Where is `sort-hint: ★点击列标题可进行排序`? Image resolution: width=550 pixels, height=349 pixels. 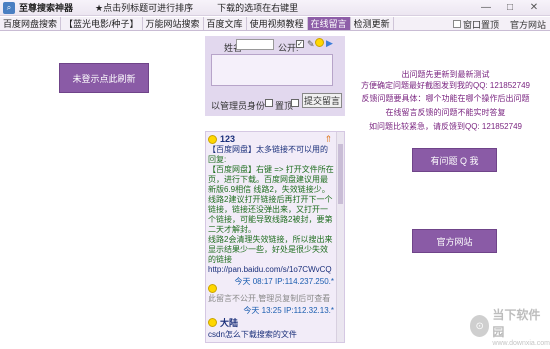
sort-hint: ★点击列标题可进行排序 is located at coordinates (144, 8).